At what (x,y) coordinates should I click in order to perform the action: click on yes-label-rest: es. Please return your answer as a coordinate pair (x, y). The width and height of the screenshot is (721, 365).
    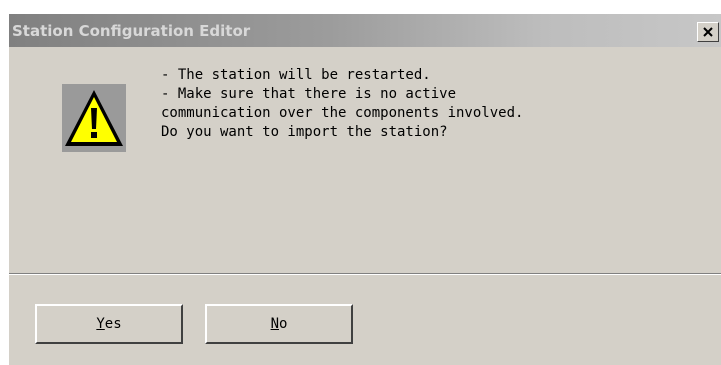
    Looking at the image, I should click on (113, 324).